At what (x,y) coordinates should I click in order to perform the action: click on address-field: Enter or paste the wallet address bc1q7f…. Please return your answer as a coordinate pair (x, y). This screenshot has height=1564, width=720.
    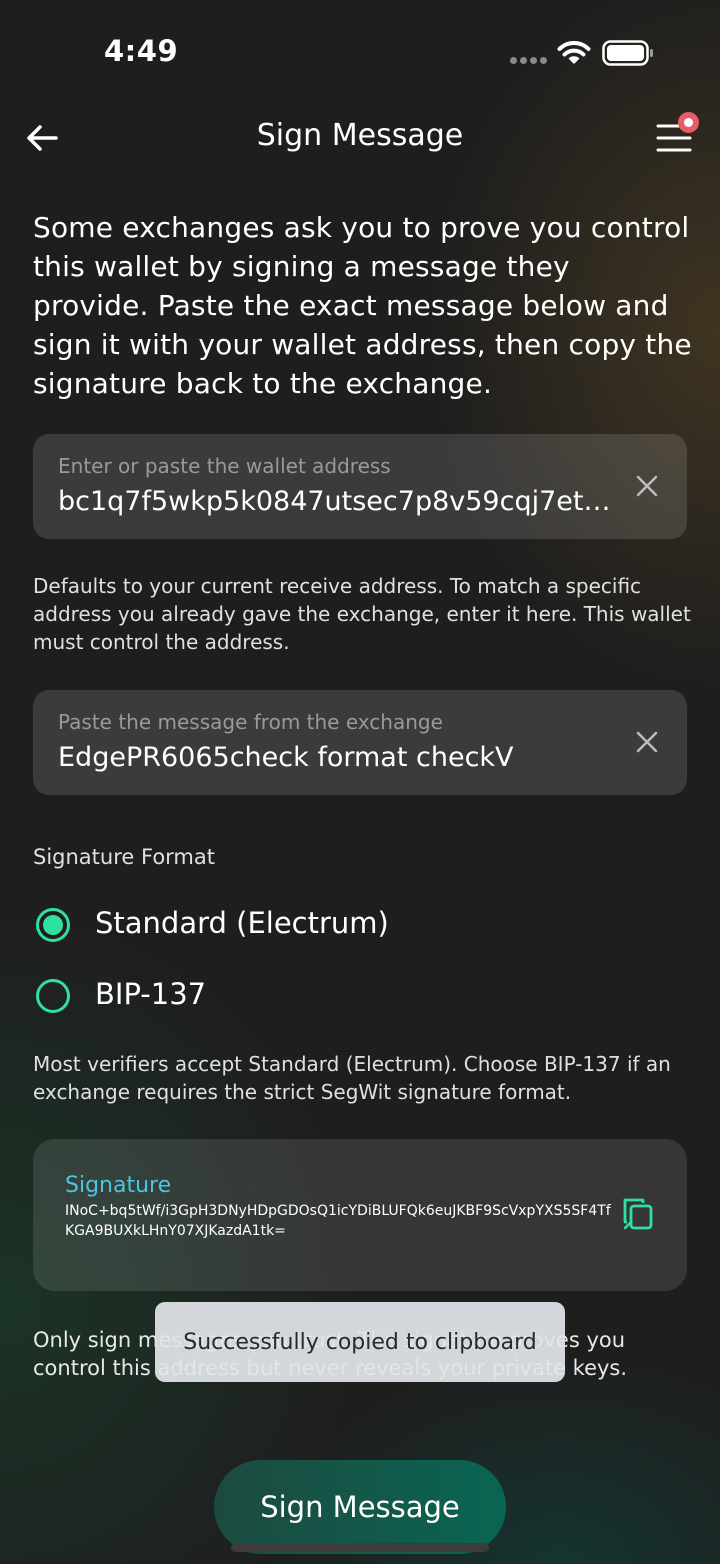
    Looking at the image, I should click on (360, 486).